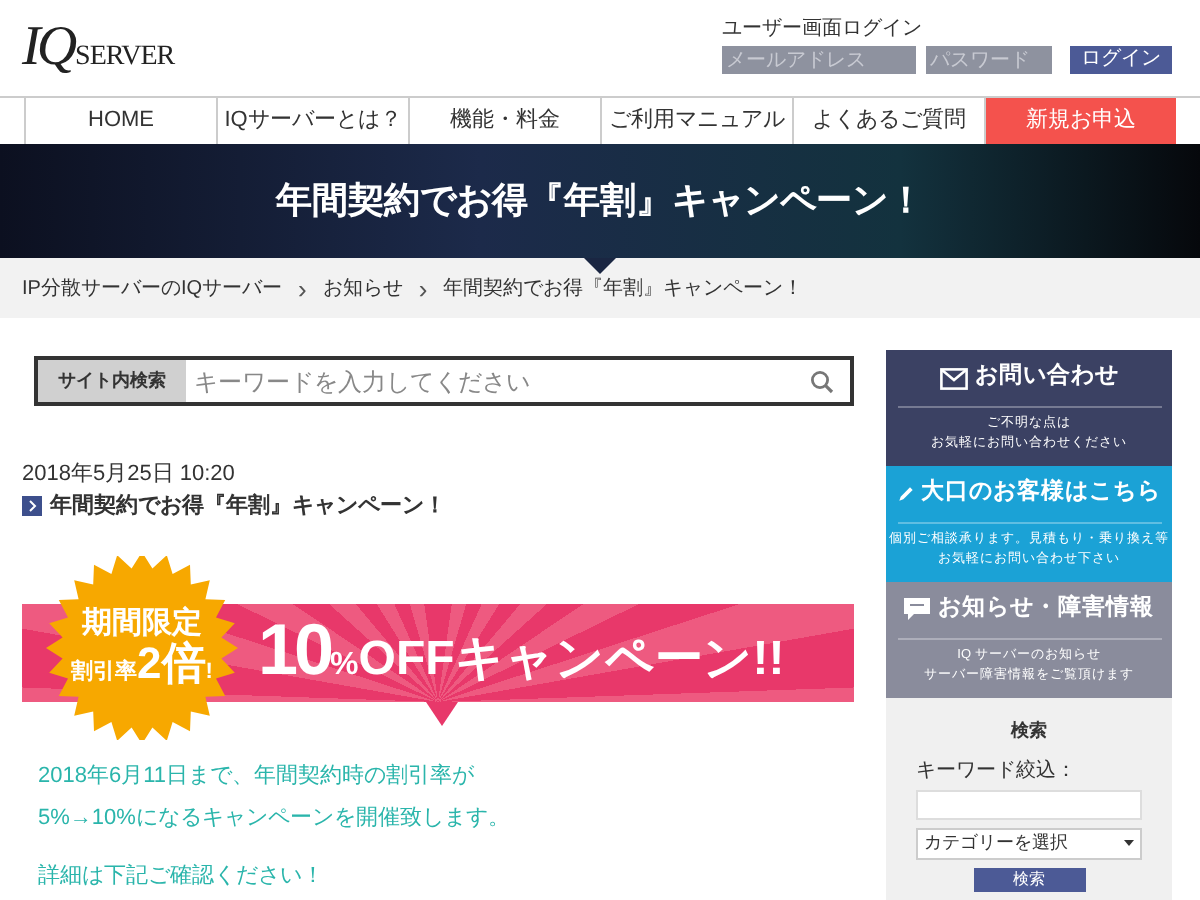 This screenshot has height=900, width=1200. What do you see at coordinates (142, 622) in the screenshot?
I see `badge-text: 期間限定` at bounding box center [142, 622].